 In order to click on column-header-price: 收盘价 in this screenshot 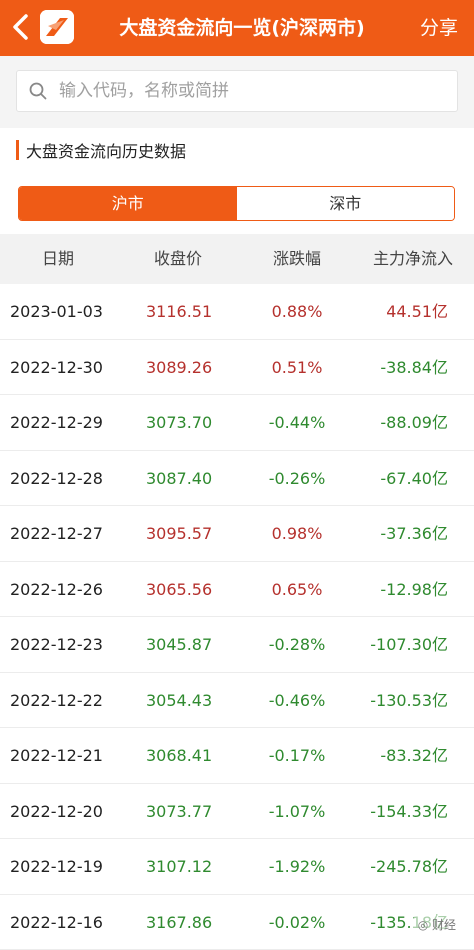, I will do `click(178, 259)`.